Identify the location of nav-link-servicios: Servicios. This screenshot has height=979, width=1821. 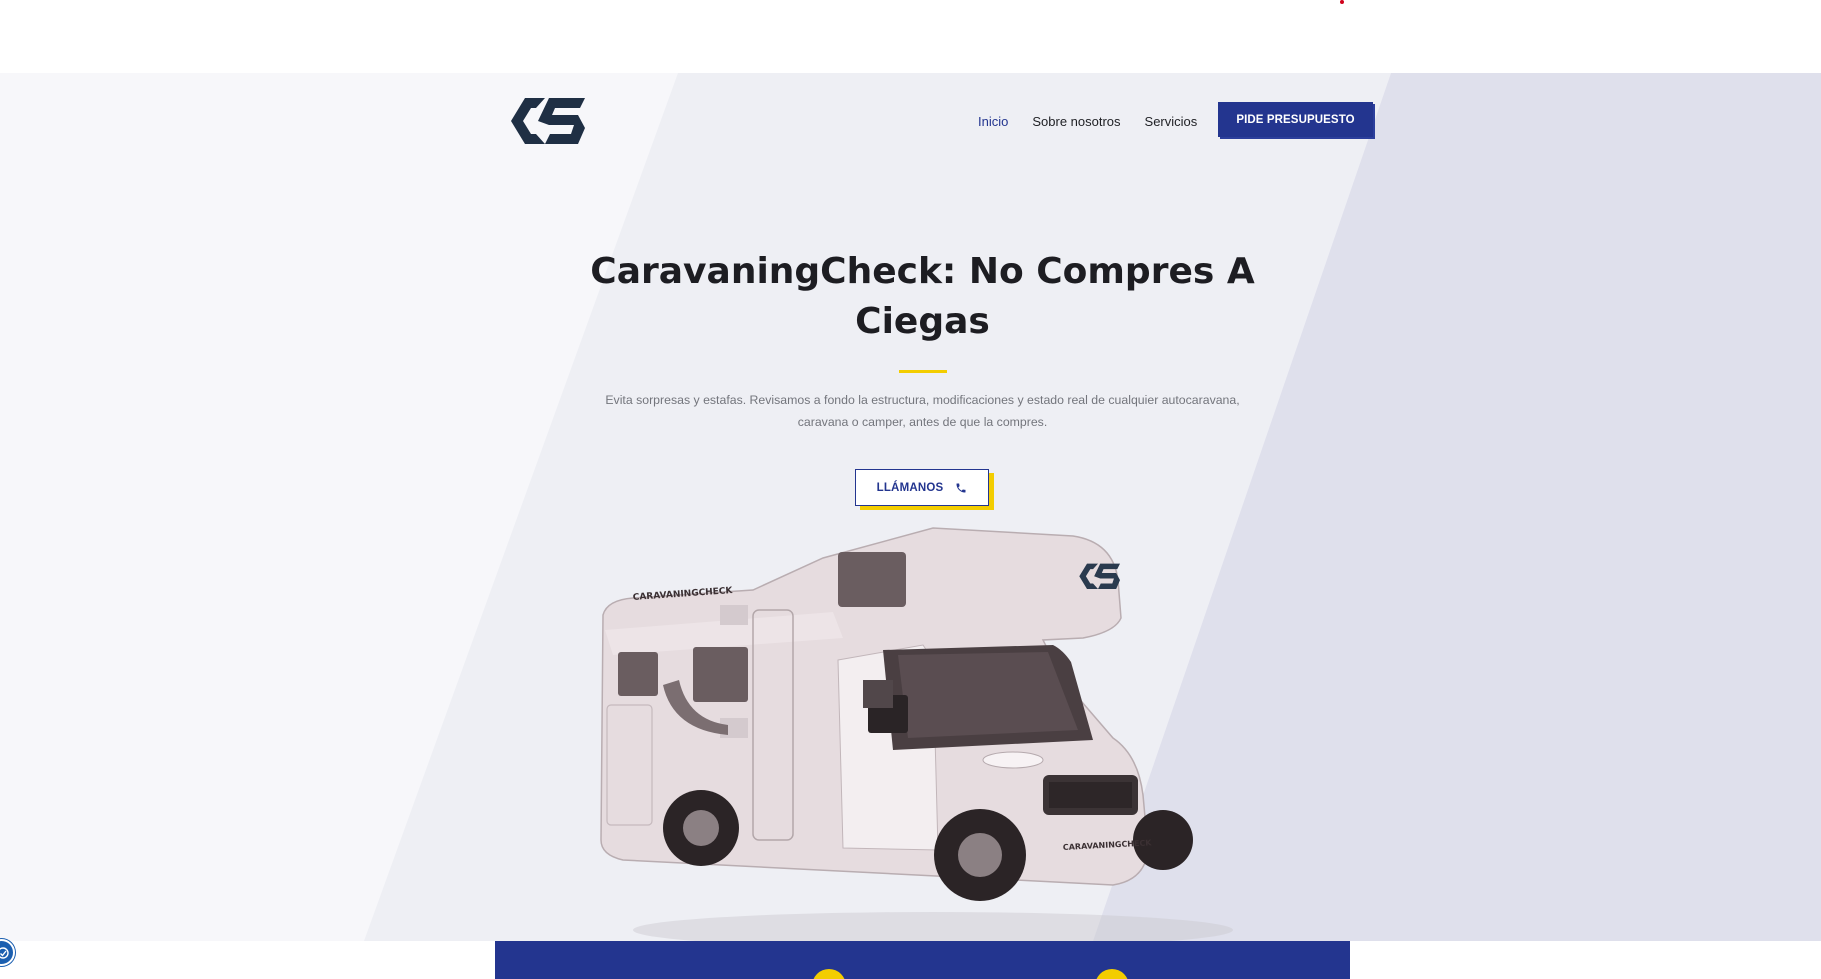
(1171, 121).